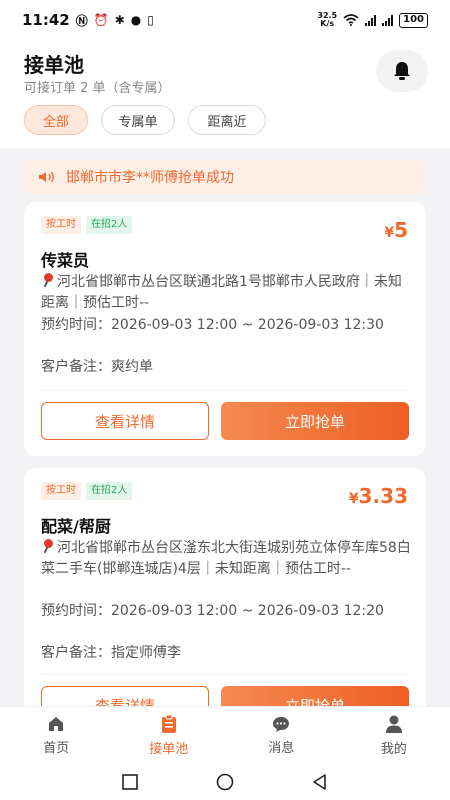  Describe the element at coordinates (413, 20) in the screenshot. I see `battery-icon: 100` at that location.